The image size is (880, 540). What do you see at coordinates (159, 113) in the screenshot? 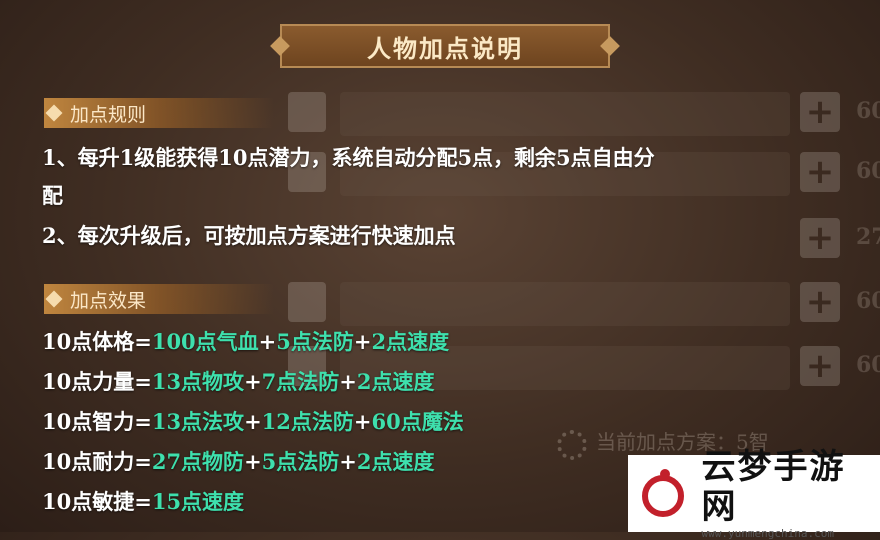
I see `rules-header: 加点规则` at bounding box center [159, 113].